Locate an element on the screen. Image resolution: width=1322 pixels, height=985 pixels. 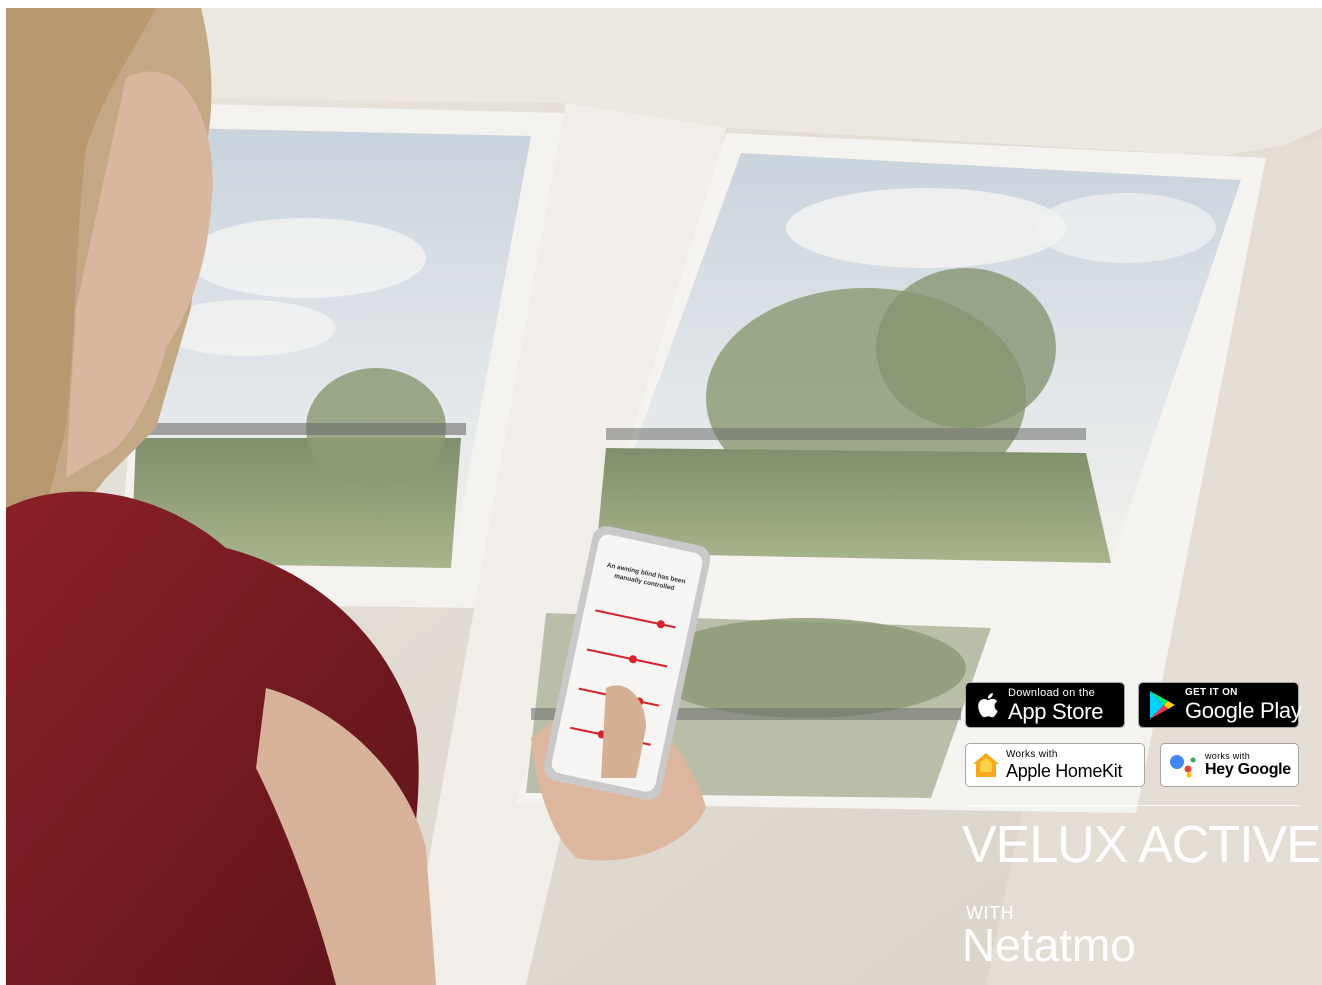
apple-homekit-badge: Works with Apple HomeKit is located at coordinates (1055, 765).